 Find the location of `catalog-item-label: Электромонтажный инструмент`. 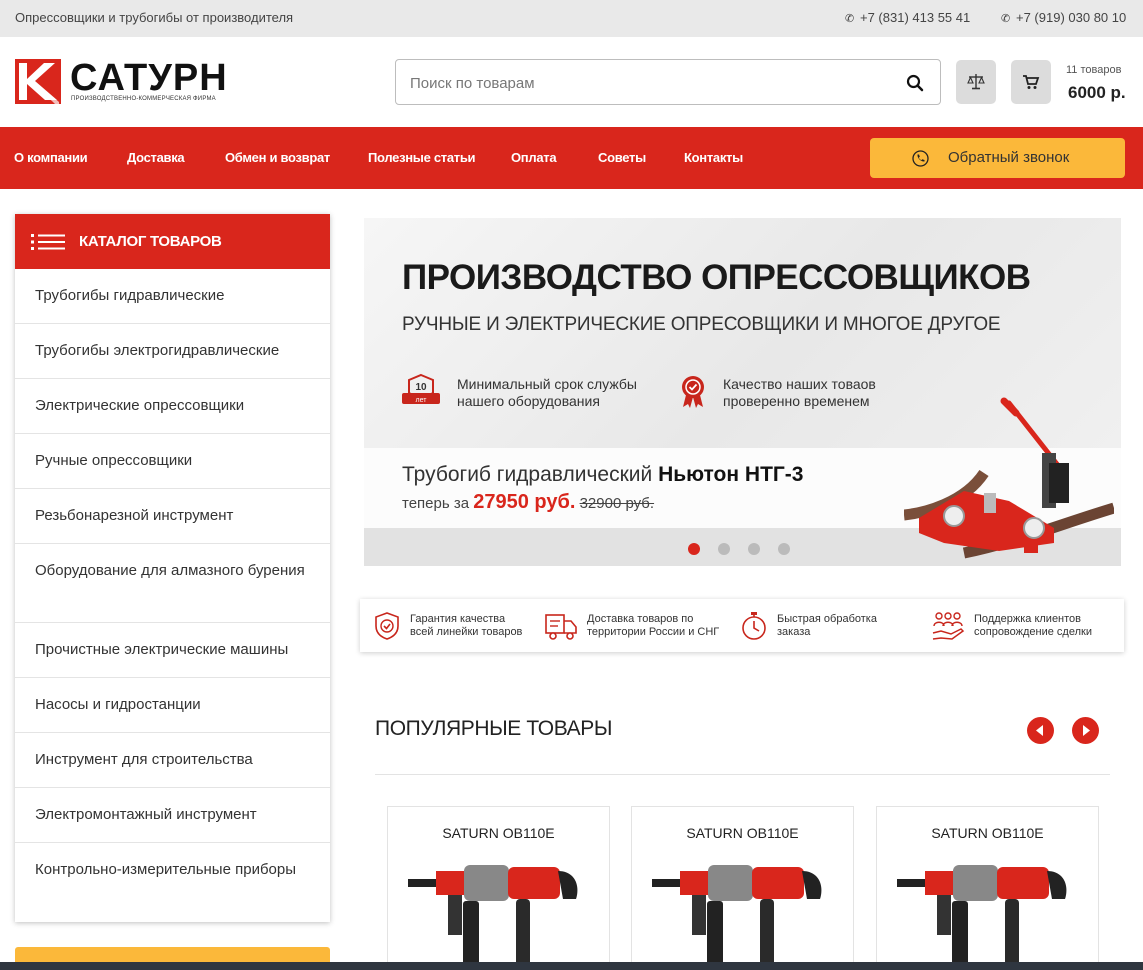

catalog-item-label: Электромонтажный инструмент is located at coordinates (146, 814).